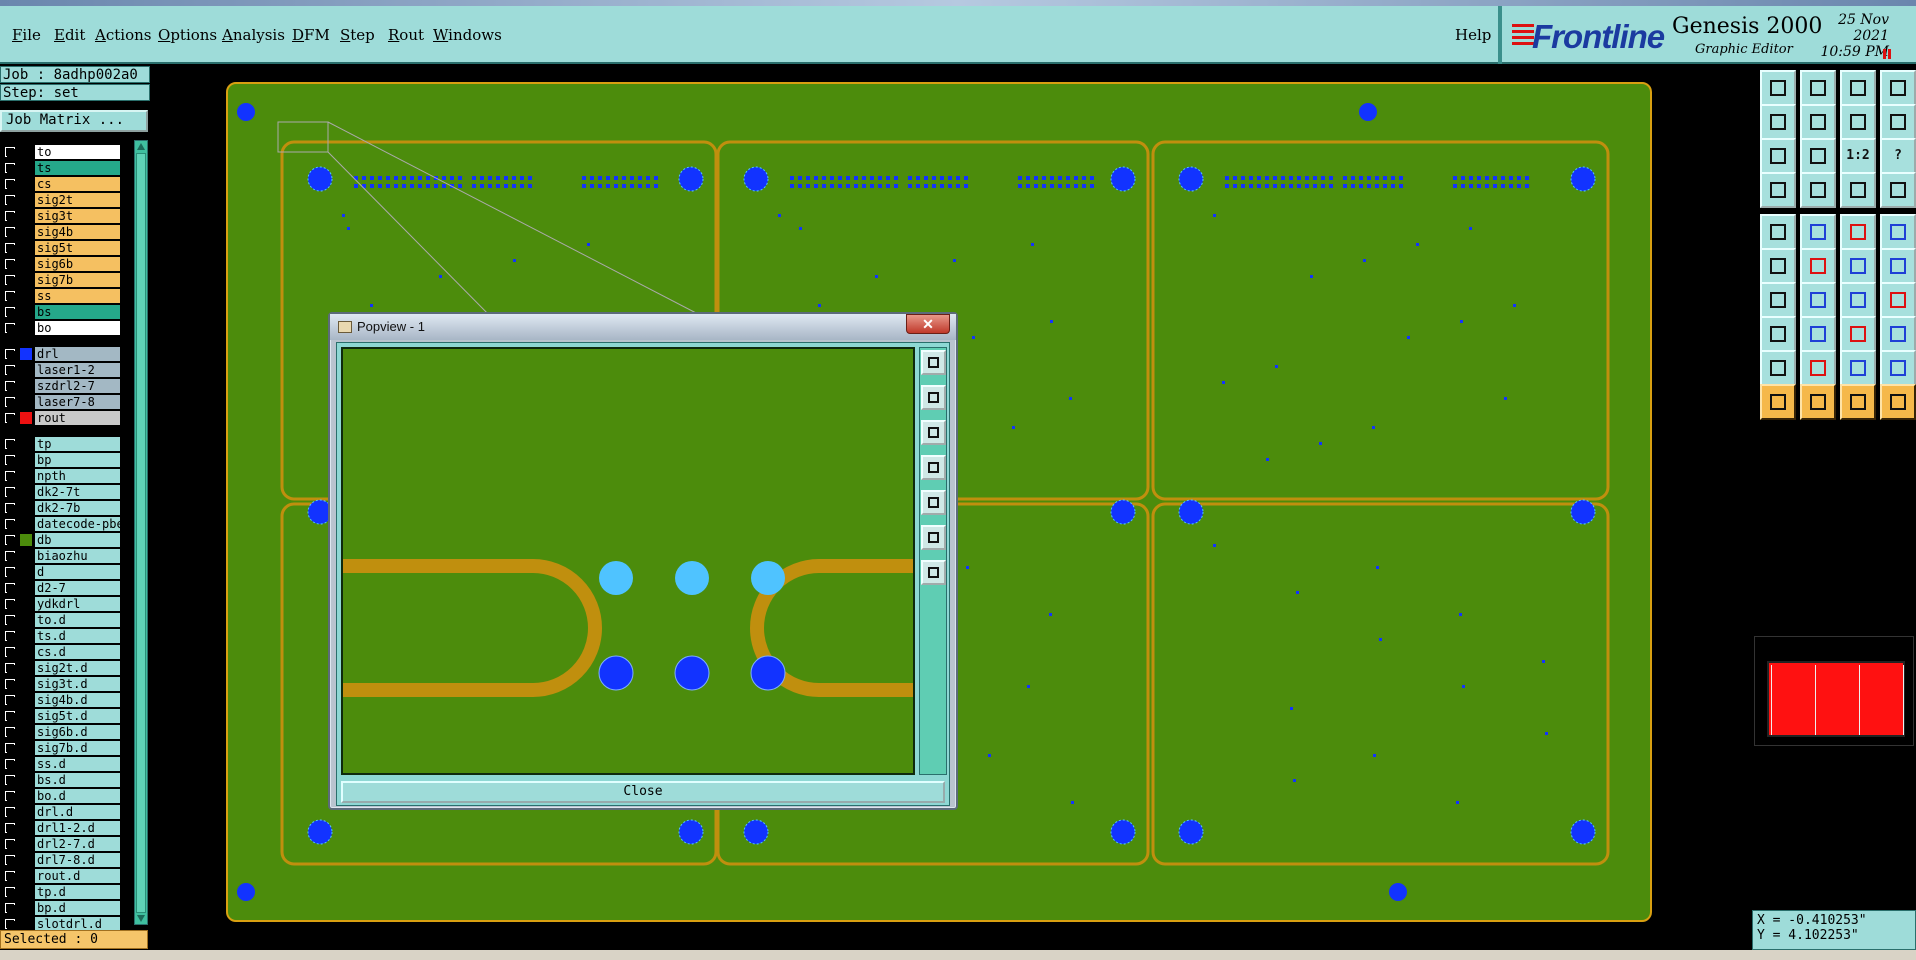 The image size is (1916, 960). Describe the element at coordinates (1818, 232) in the screenshot. I see `draw-tool-button` at that location.